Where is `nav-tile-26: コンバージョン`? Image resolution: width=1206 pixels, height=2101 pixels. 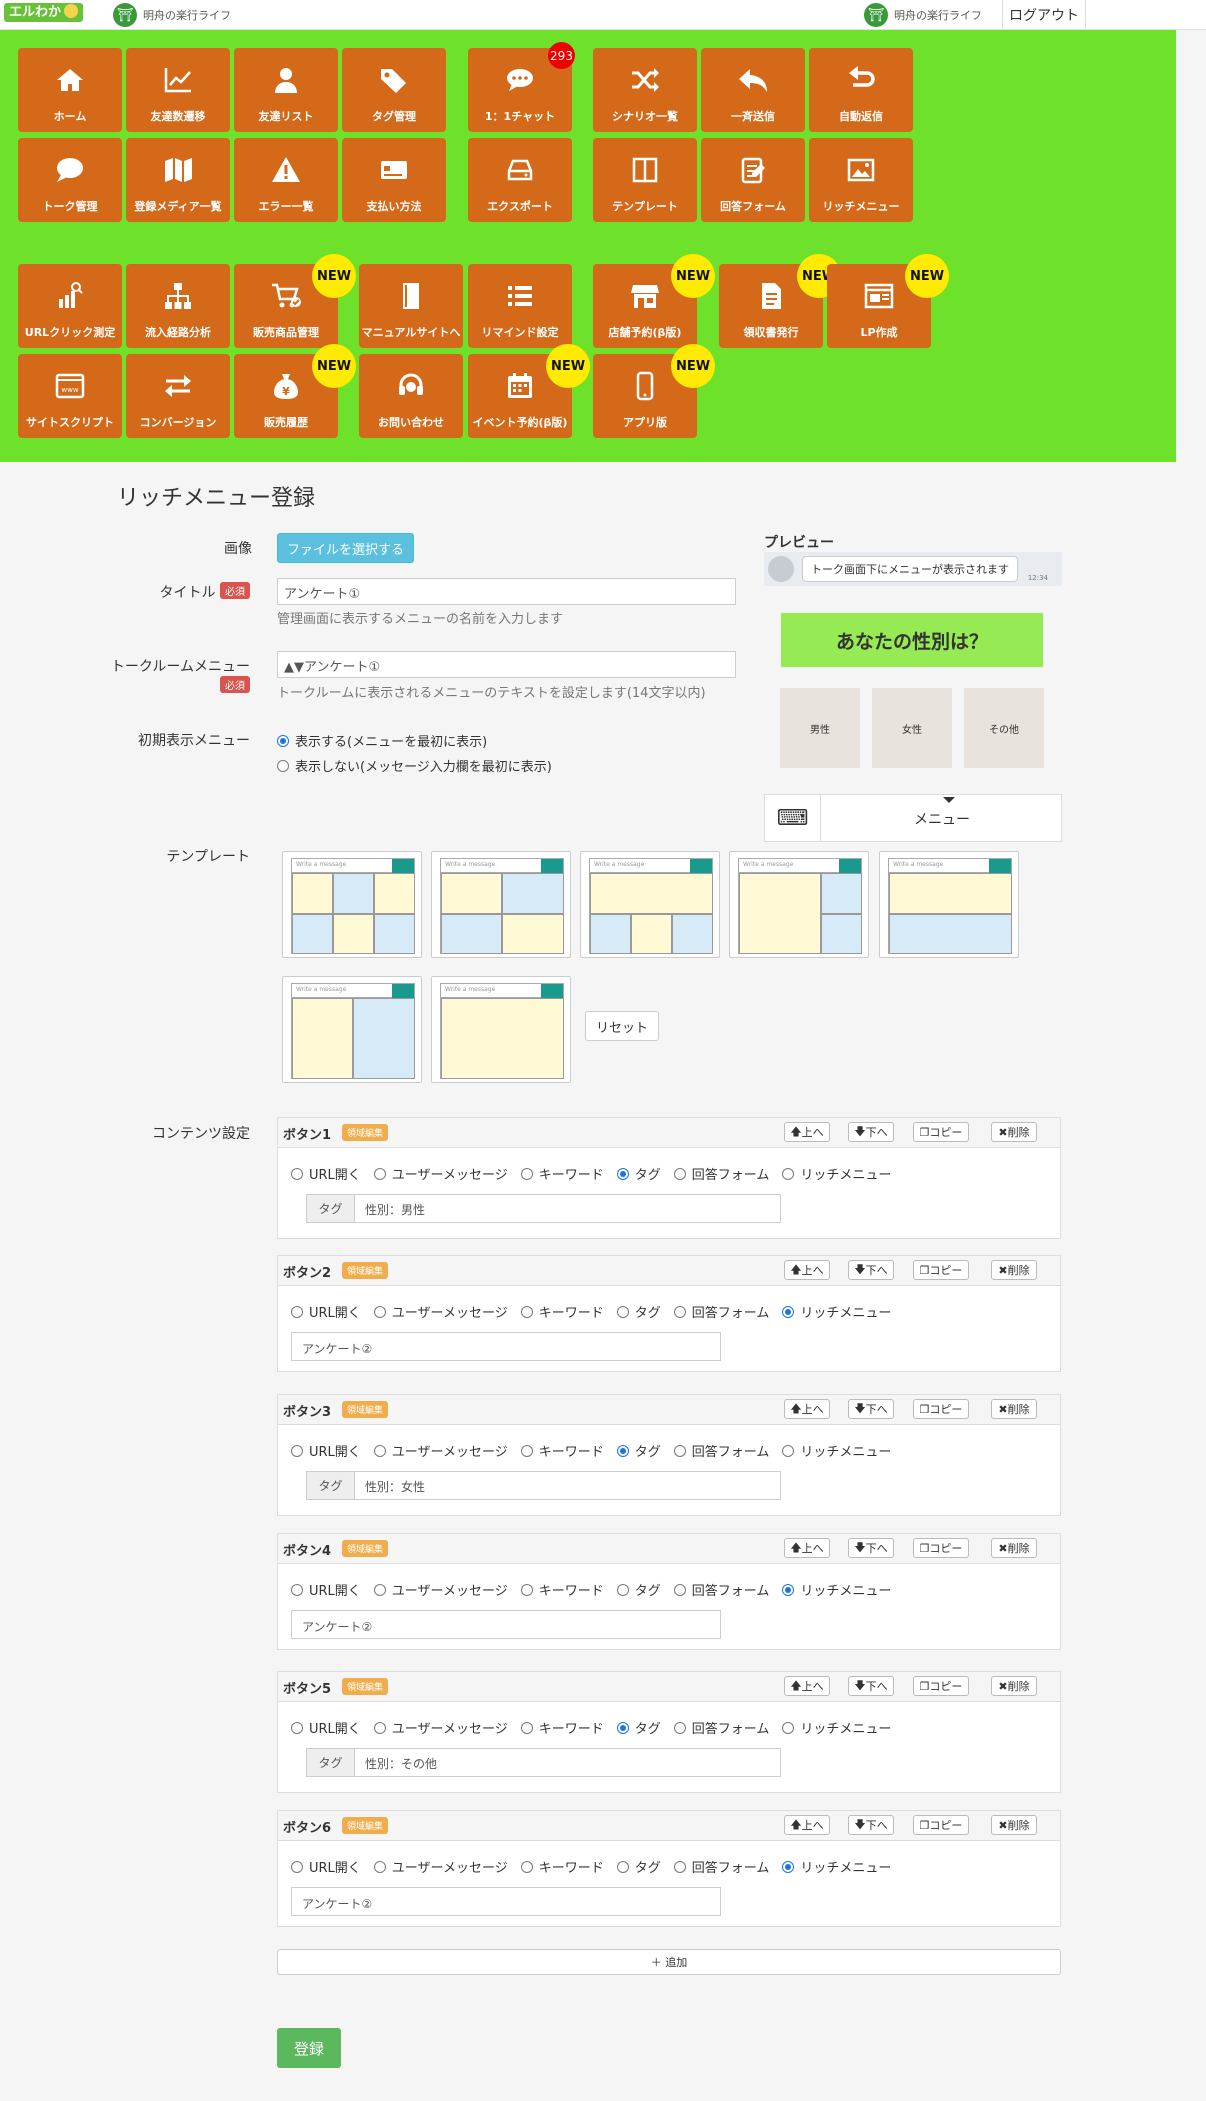
nav-tile-26: コンバージョン is located at coordinates (178, 396).